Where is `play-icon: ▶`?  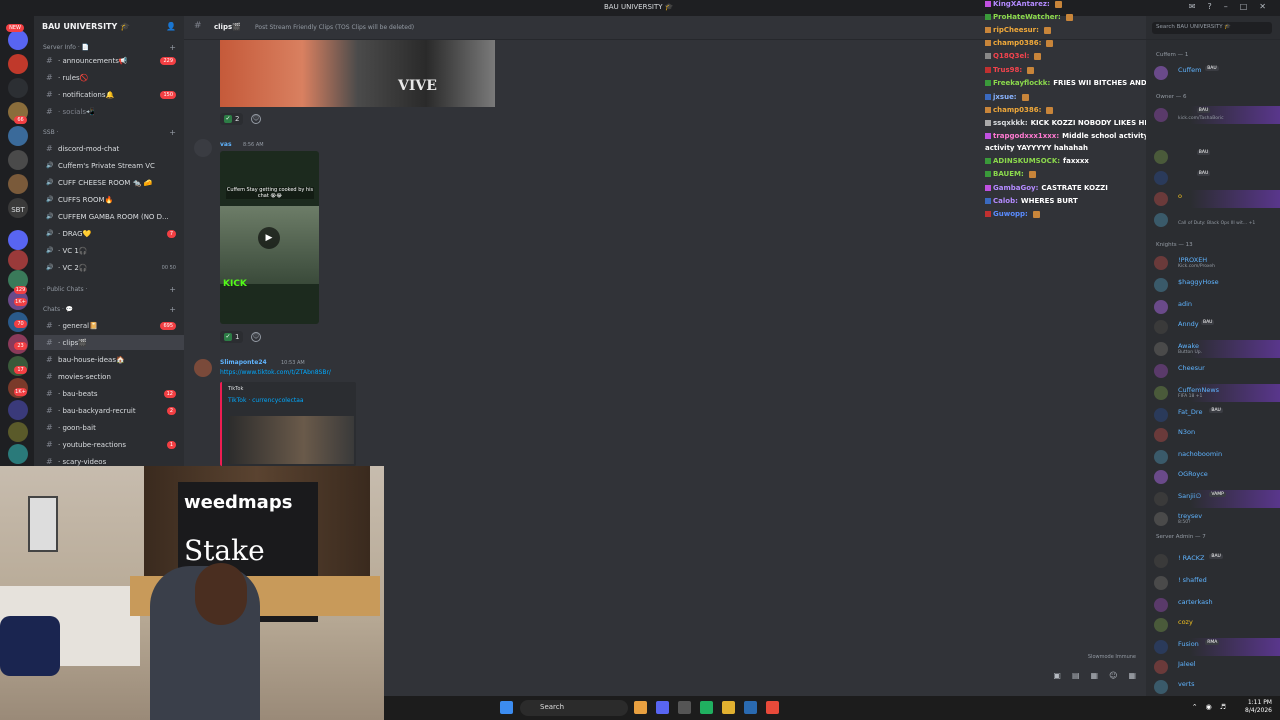
play-icon: ▶ is located at coordinates (269, 238).